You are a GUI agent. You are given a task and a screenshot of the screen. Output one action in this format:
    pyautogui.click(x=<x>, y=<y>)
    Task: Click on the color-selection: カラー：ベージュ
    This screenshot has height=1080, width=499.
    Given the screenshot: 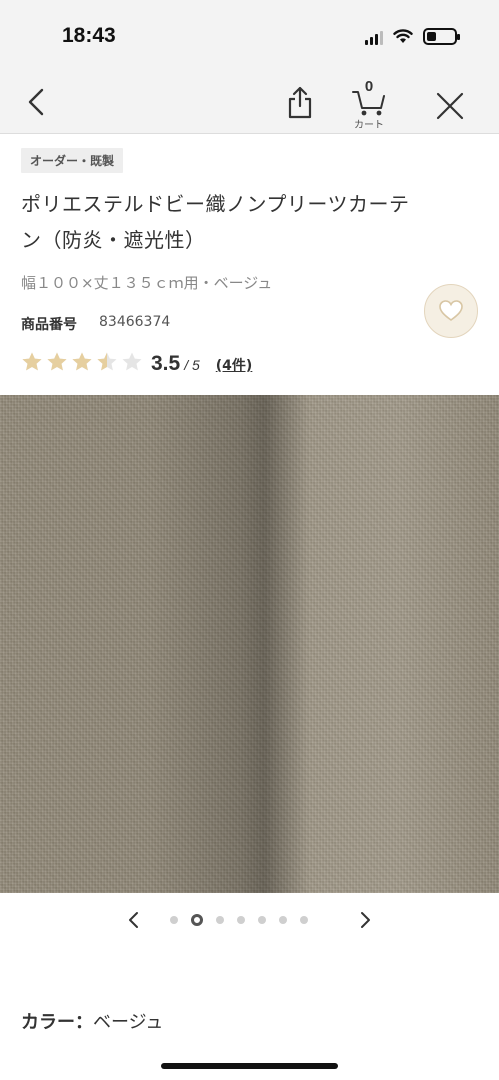 What is the action you would take?
    pyautogui.click(x=92, y=1021)
    